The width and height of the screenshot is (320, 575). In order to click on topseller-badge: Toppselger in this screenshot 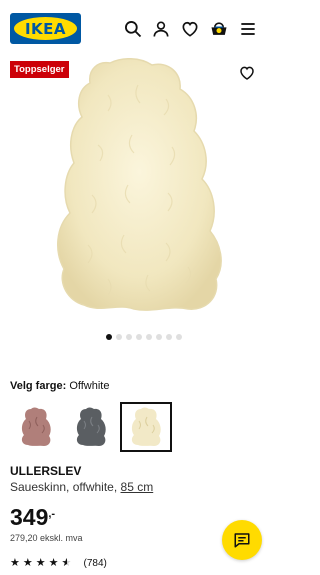, I will do `click(39, 69)`.